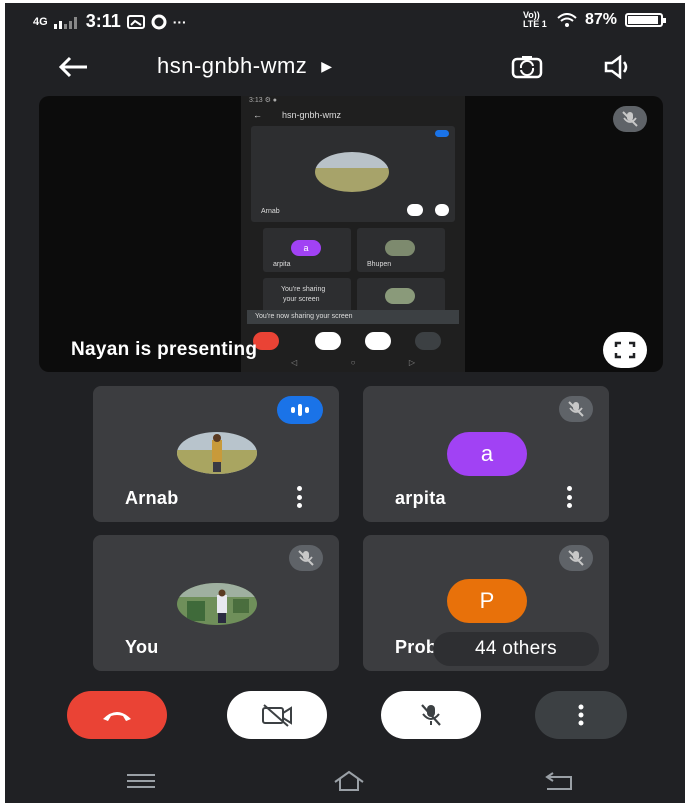 The height and width of the screenshot is (807, 690). I want to click on shared-more-icon, so click(428, 341).